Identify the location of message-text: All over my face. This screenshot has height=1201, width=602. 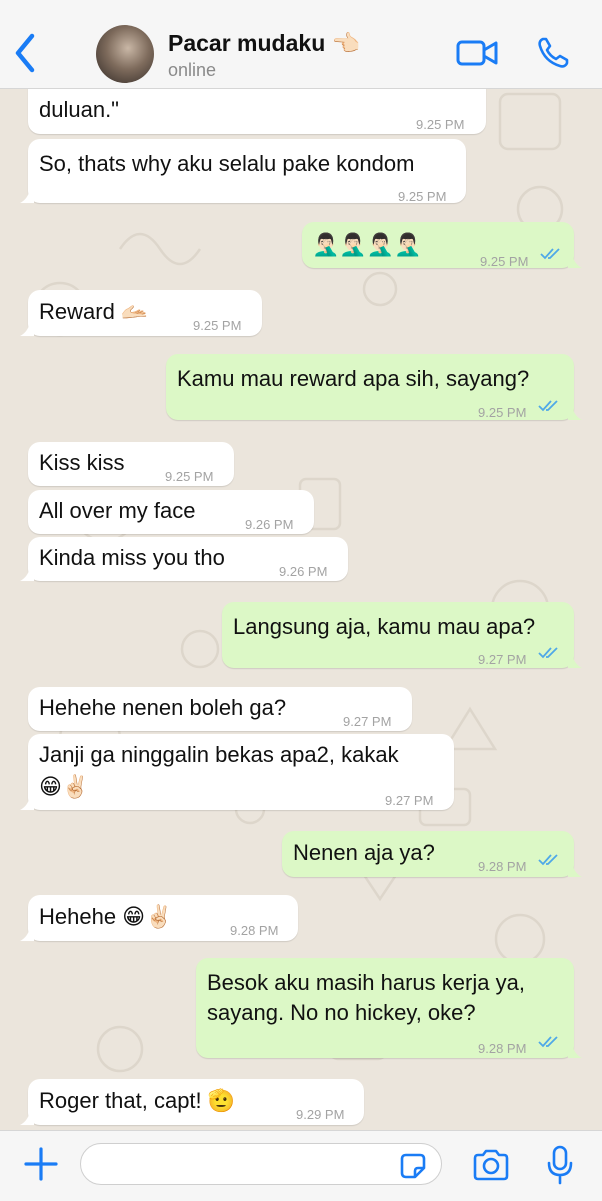
(117, 510).